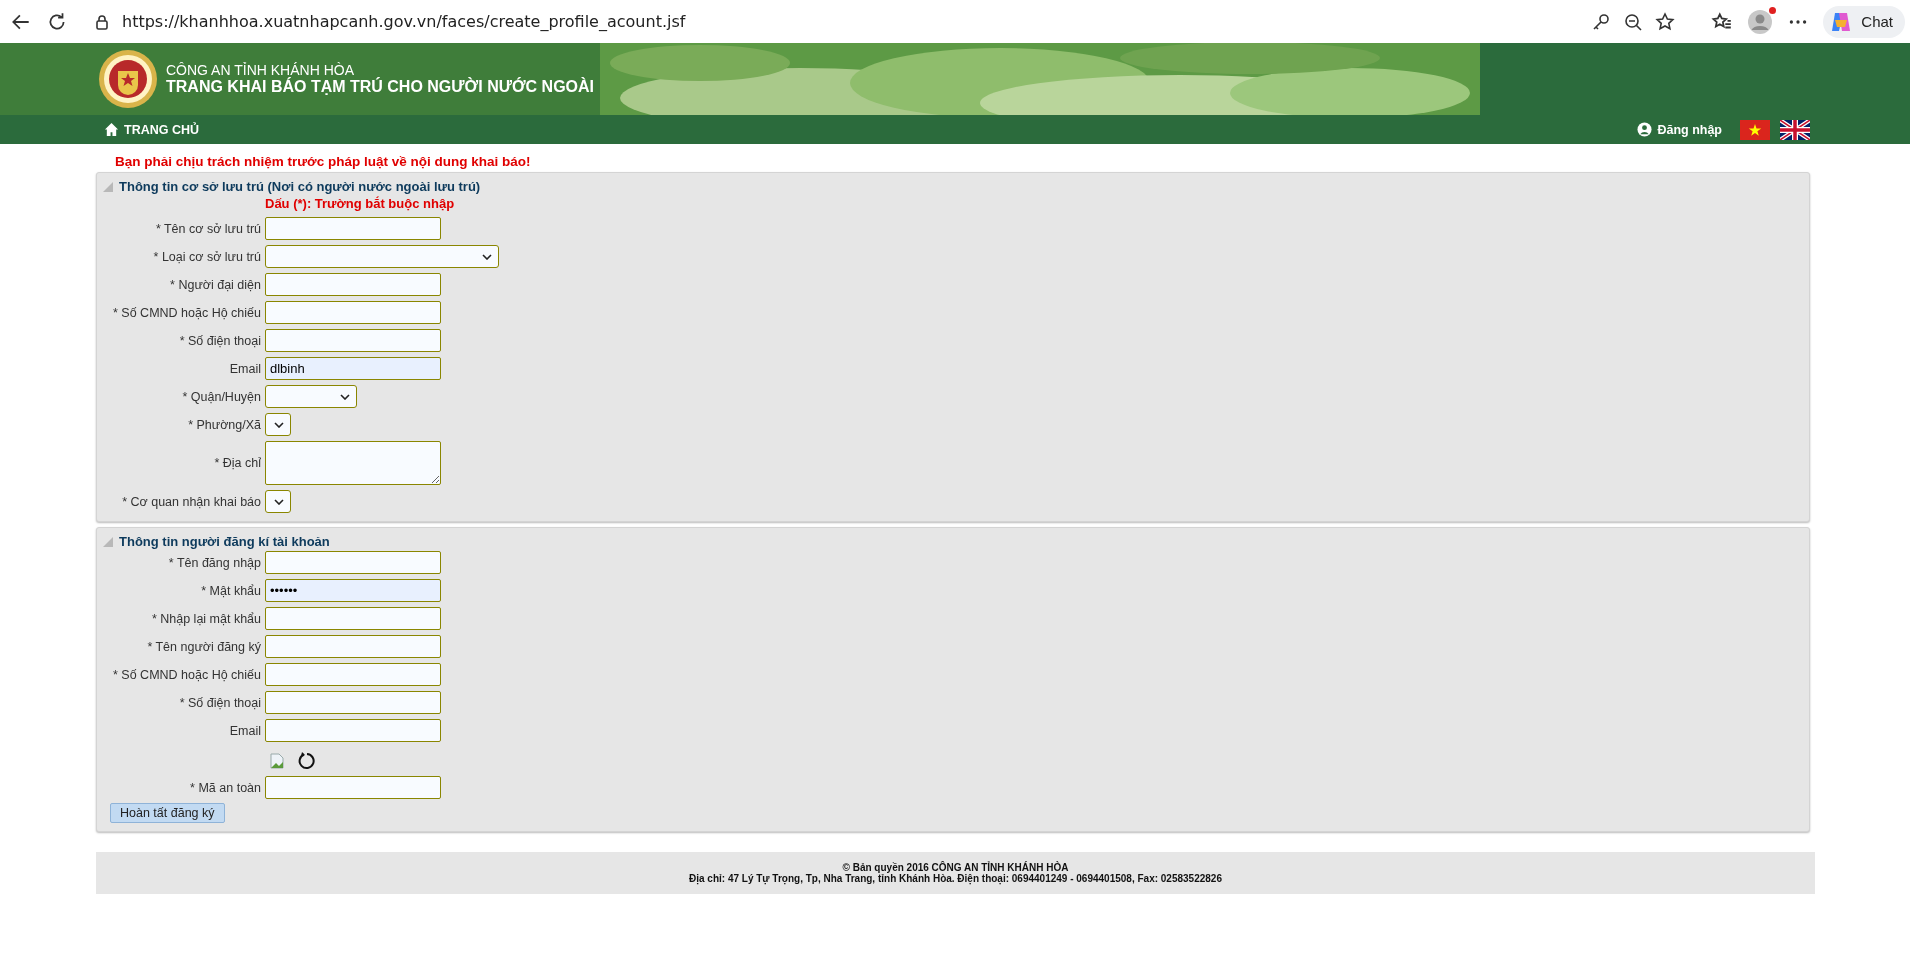 The height and width of the screenshot is (975, 1915). I want to click on field-label: * Cơ quan nhận khai báo, so click(191, 501).